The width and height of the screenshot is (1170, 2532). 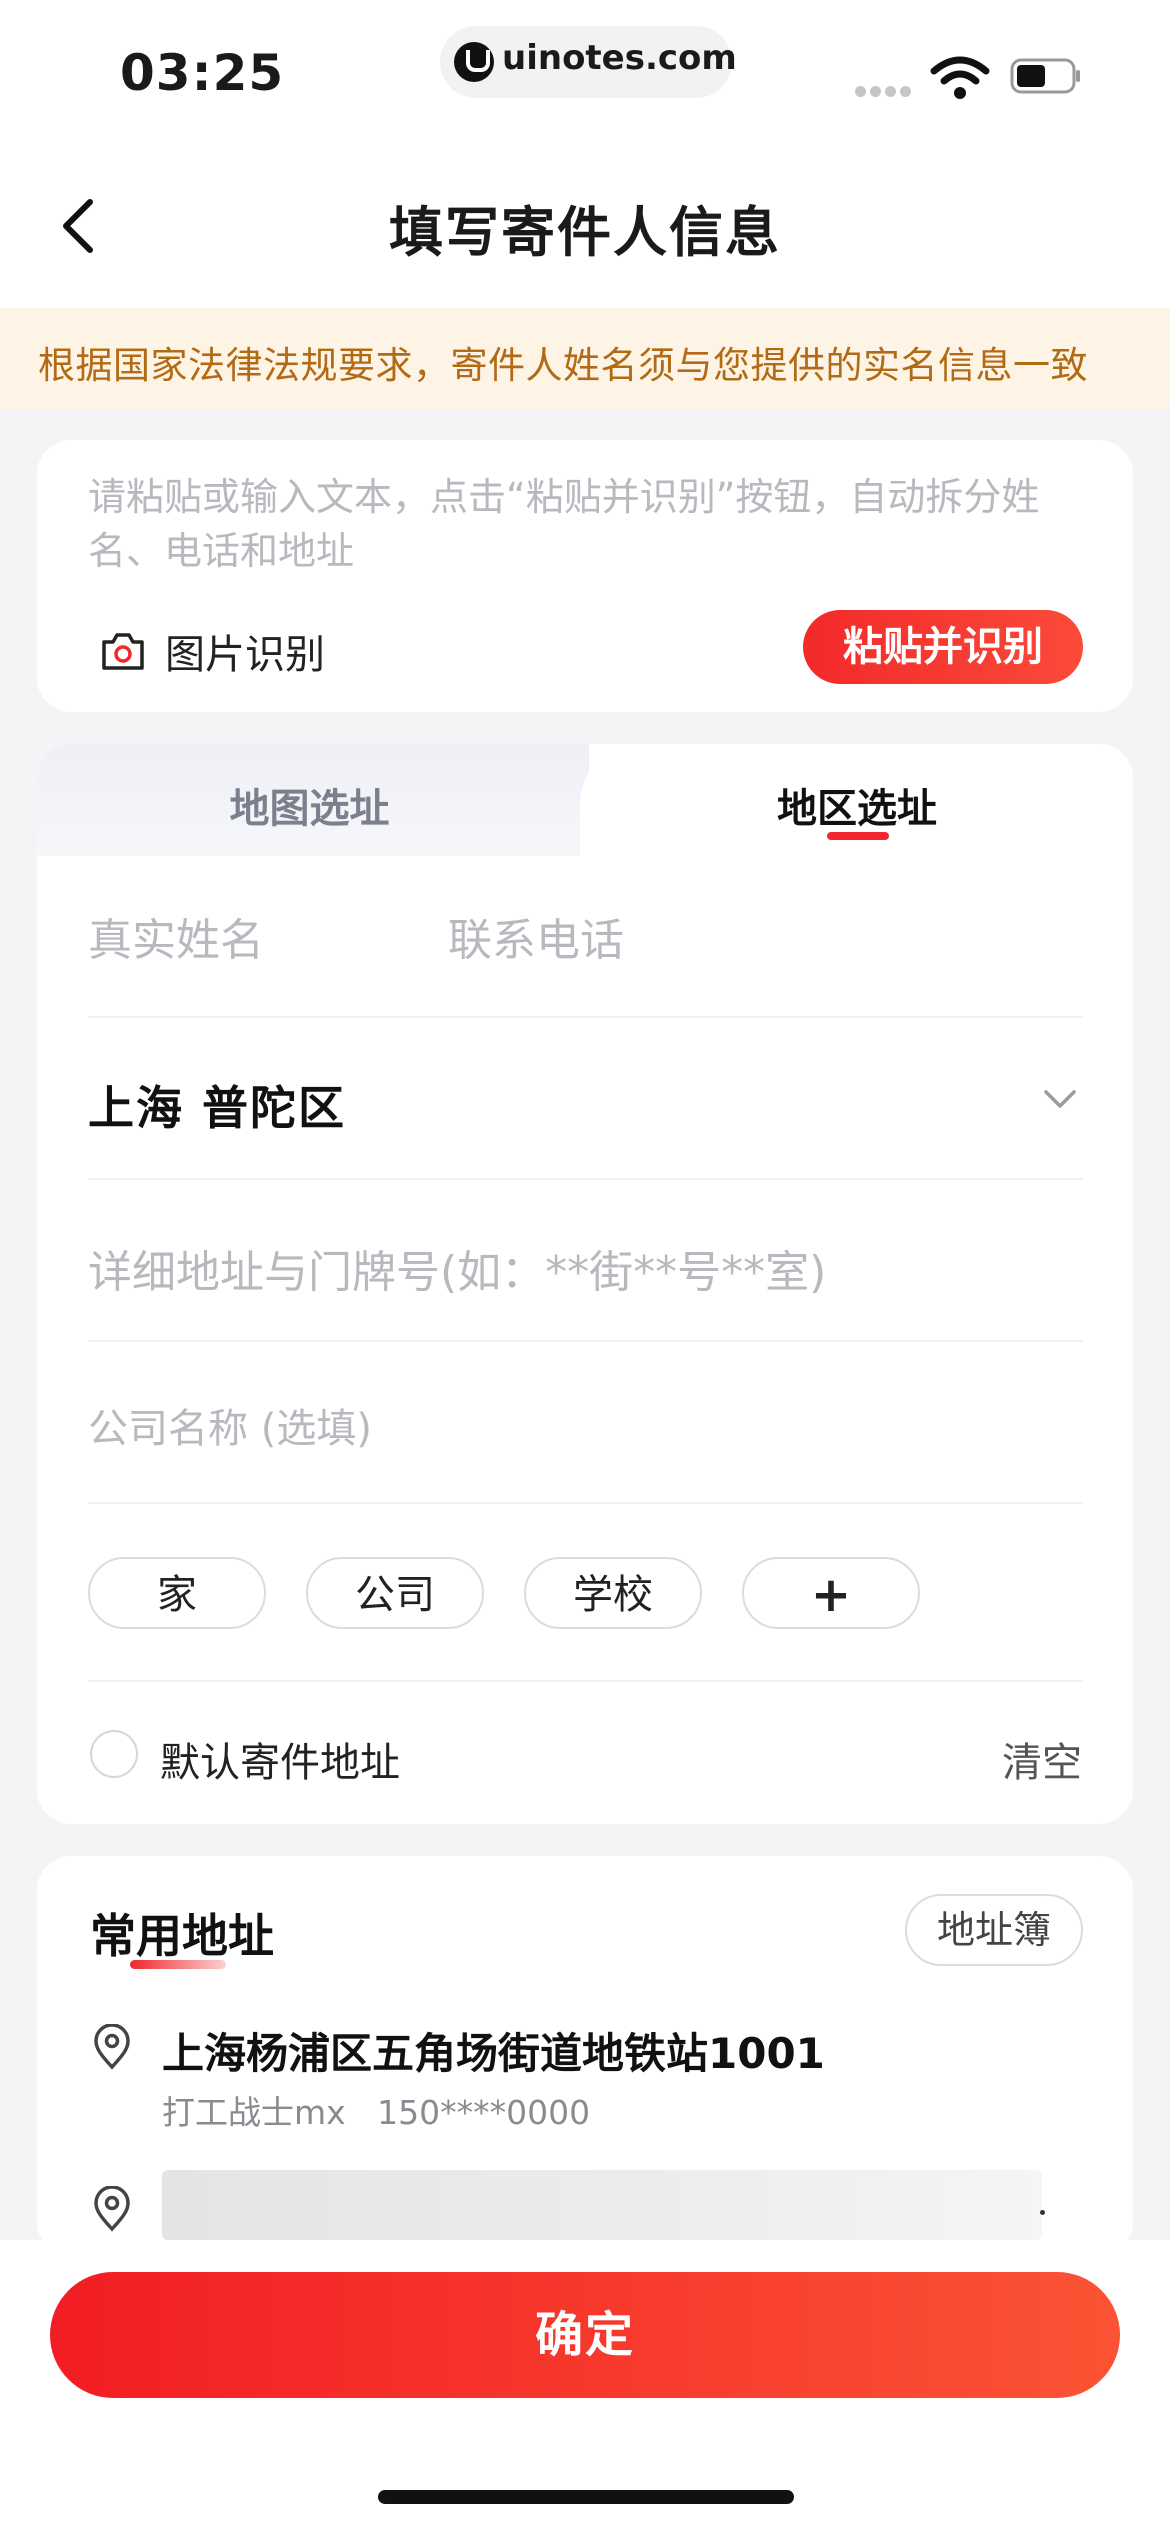 I want to click on status-time: 03:25, so click(x=202, y=73).